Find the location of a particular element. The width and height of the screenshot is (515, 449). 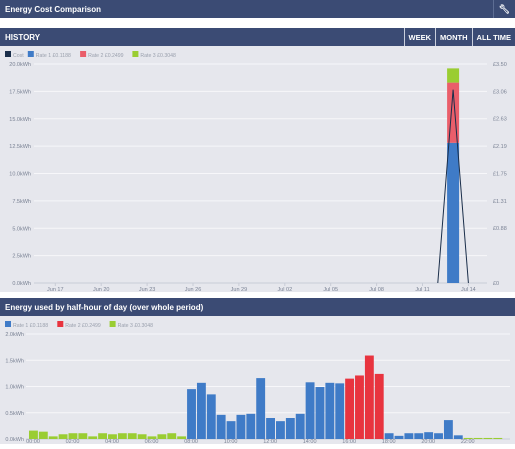

x-tick-label: Jun 26 is located at coordinates (193, 289).